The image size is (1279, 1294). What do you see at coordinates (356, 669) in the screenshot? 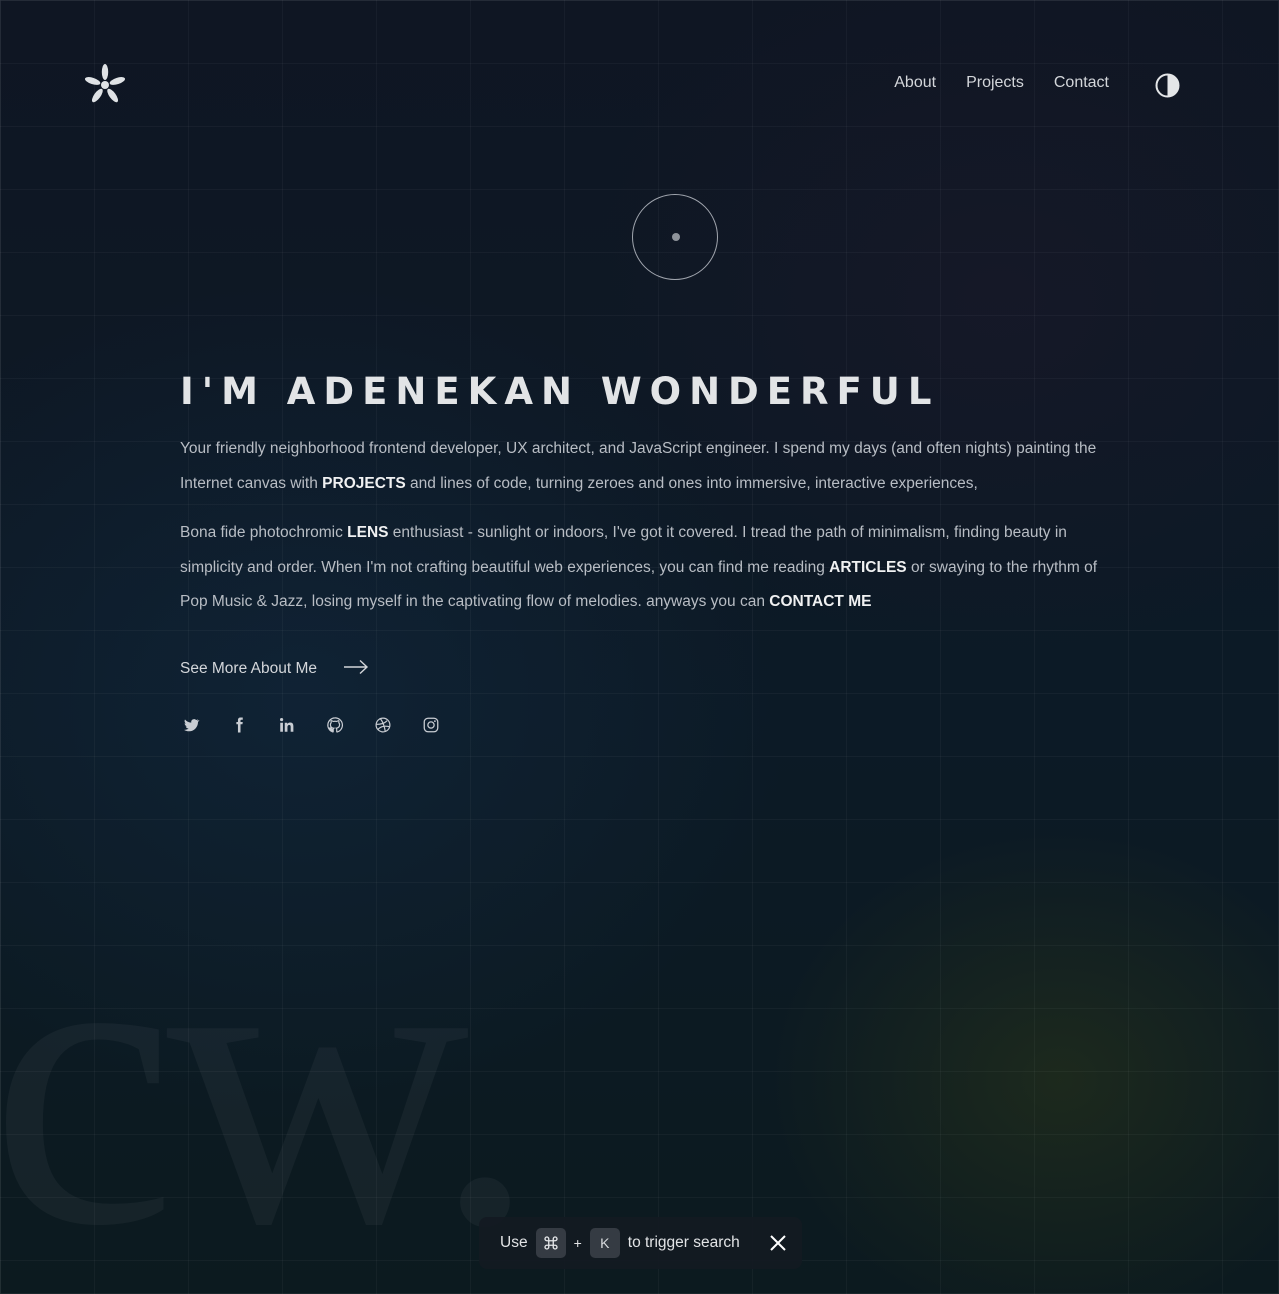
I see `arrow-right-icon` at bounding box center [356, 669].